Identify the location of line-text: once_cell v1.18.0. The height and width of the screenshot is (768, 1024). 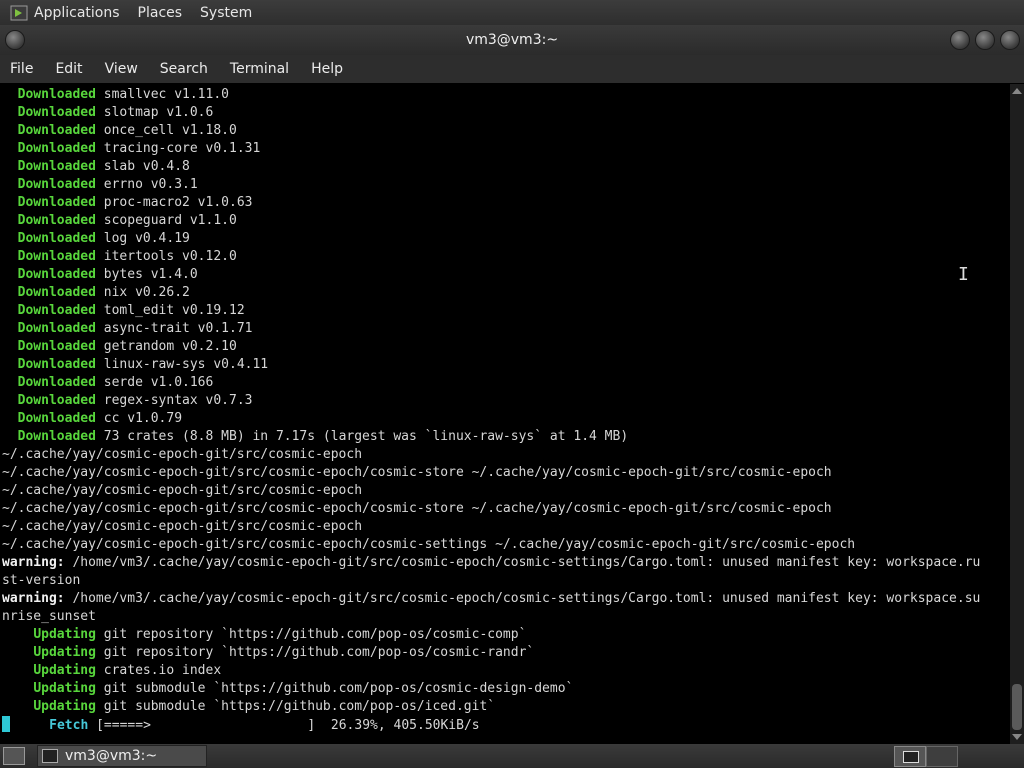
(166, 130).